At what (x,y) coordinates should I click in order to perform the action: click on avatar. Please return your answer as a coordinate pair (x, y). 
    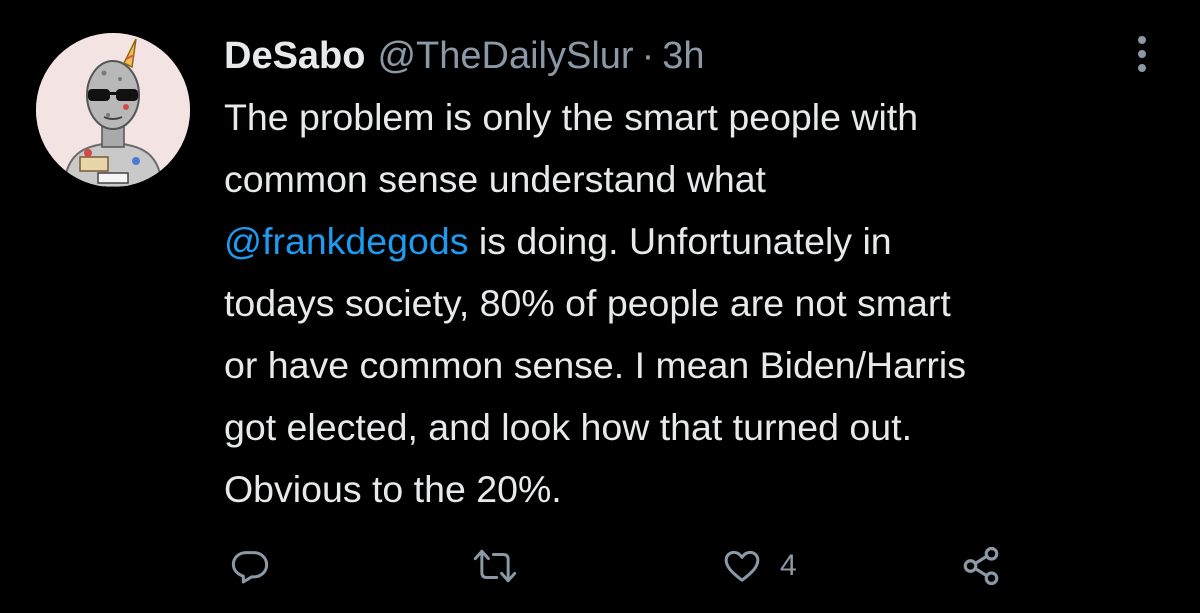
    Looking at the image, I should click on (113, 110).